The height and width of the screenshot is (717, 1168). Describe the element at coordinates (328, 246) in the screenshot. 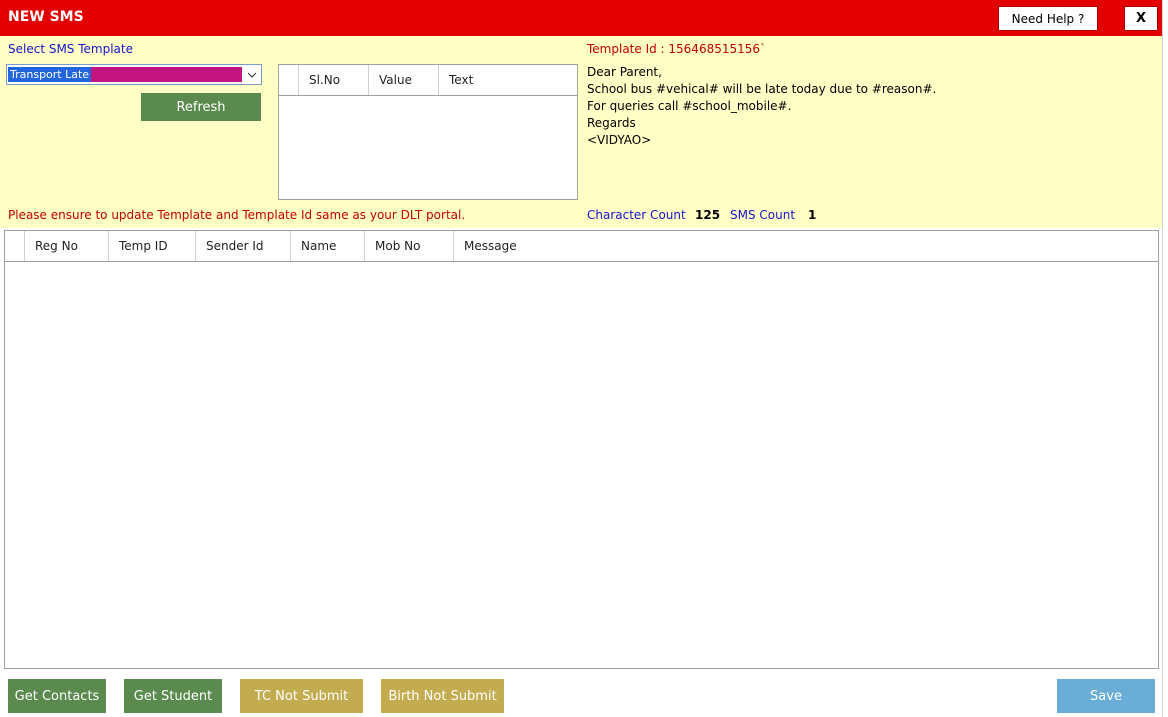

I see `column-header-name: Name` at that location.